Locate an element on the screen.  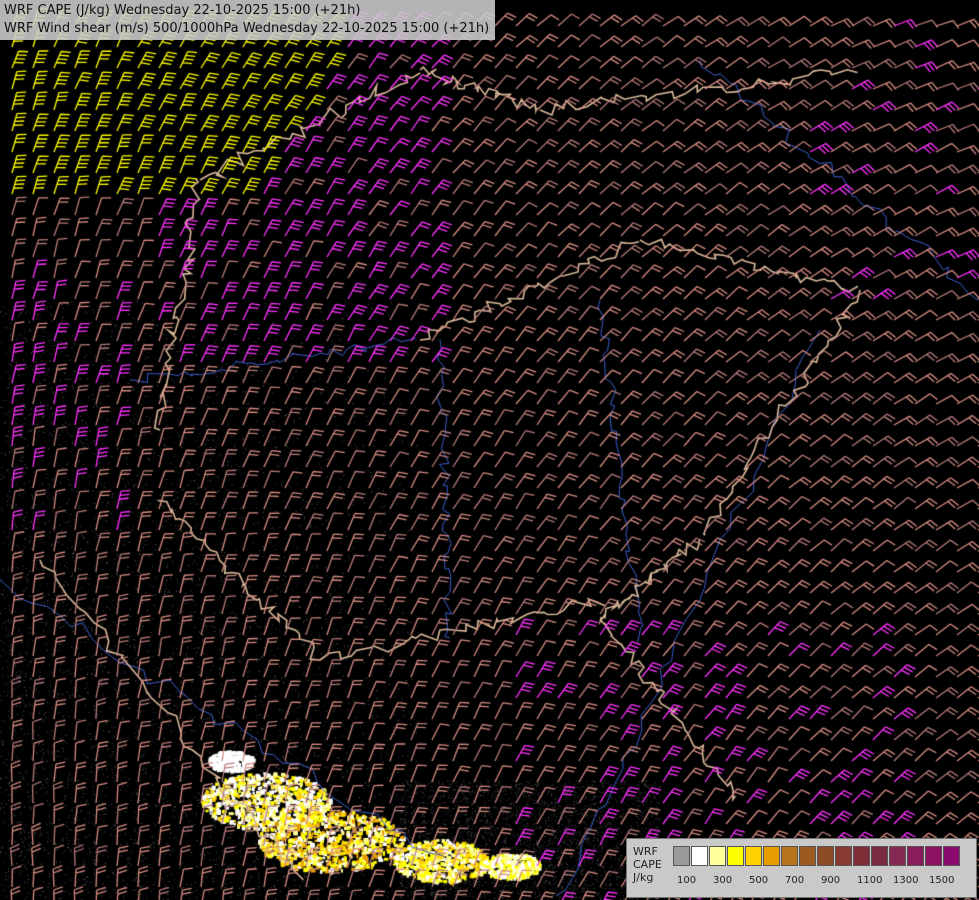
legend-tick-label: 1500 is located at coordinates (942, 880).